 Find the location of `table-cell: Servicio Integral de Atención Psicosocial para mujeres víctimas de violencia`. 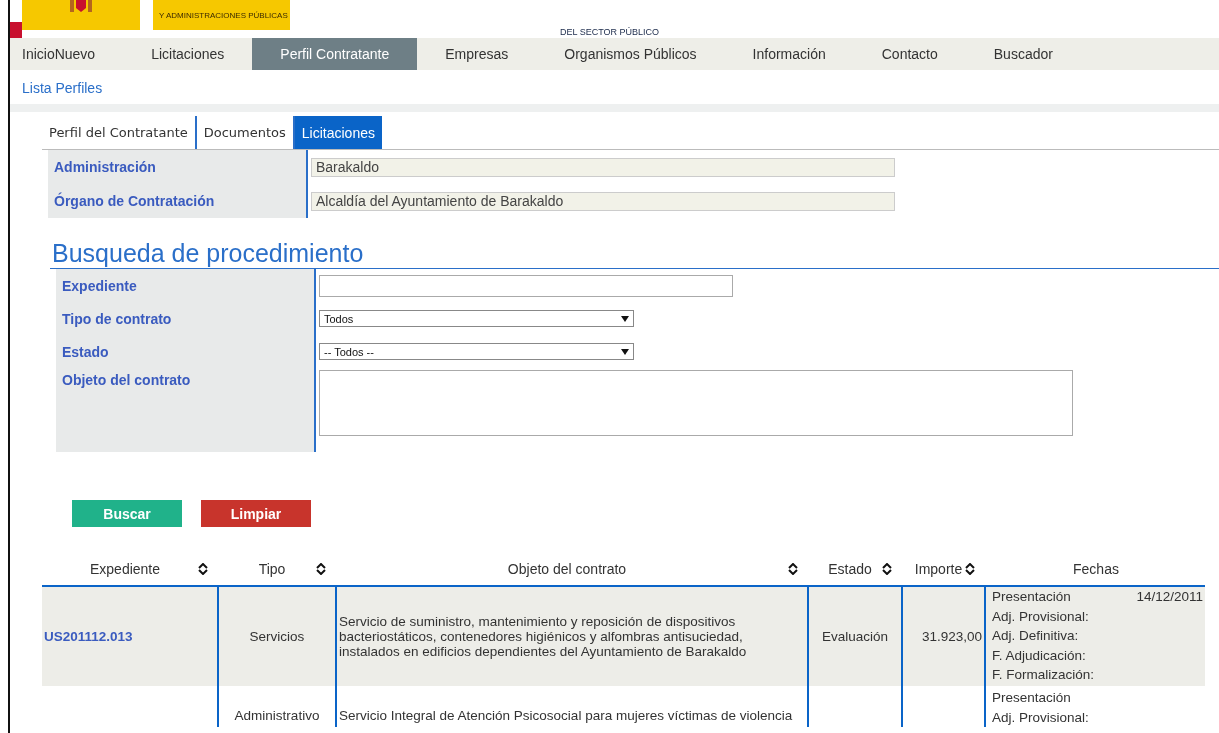

table-cell: Servicio Integral de Atención Psicosocial para mujeres víctimas de violencia is located at coordinates (566, 715).